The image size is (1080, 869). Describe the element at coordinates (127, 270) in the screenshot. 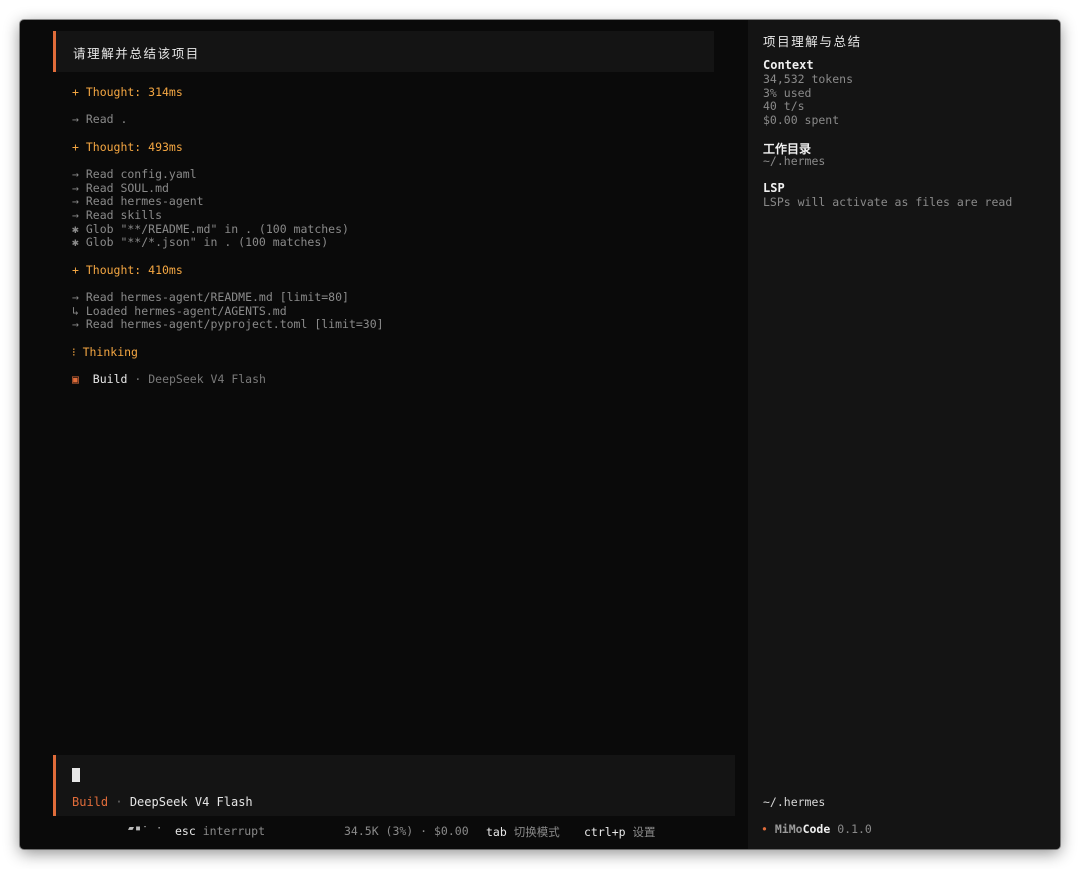

I see `log-line-thought: + Thought: 410ms` at that location.